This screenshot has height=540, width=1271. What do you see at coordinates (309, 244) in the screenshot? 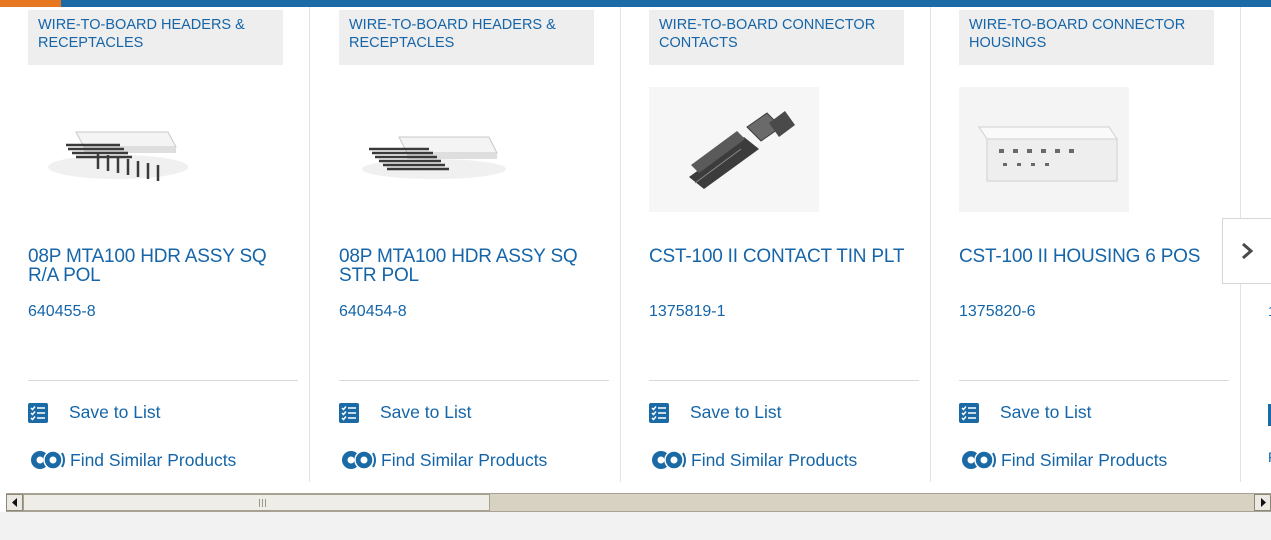
I see `card-divider` at bounding box center [309, 244].